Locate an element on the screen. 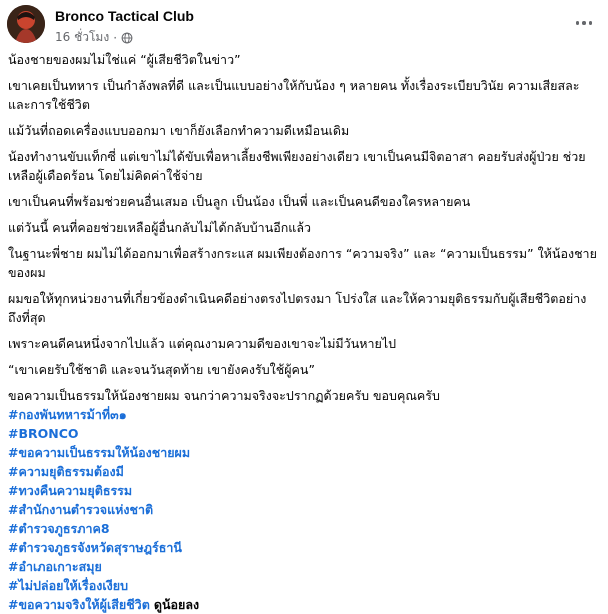 The image size is (608, 614). post-meta: 16 ชั่วโมง · is located at coordinates (94, 37).